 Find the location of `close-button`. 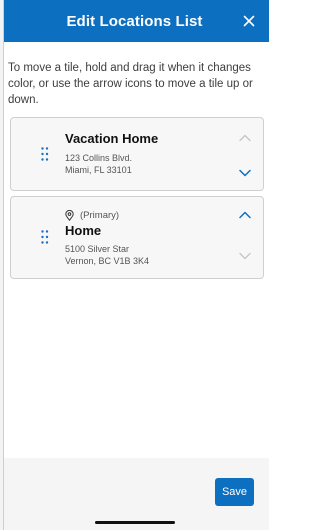

close-button is located at coordinates (249, 21).